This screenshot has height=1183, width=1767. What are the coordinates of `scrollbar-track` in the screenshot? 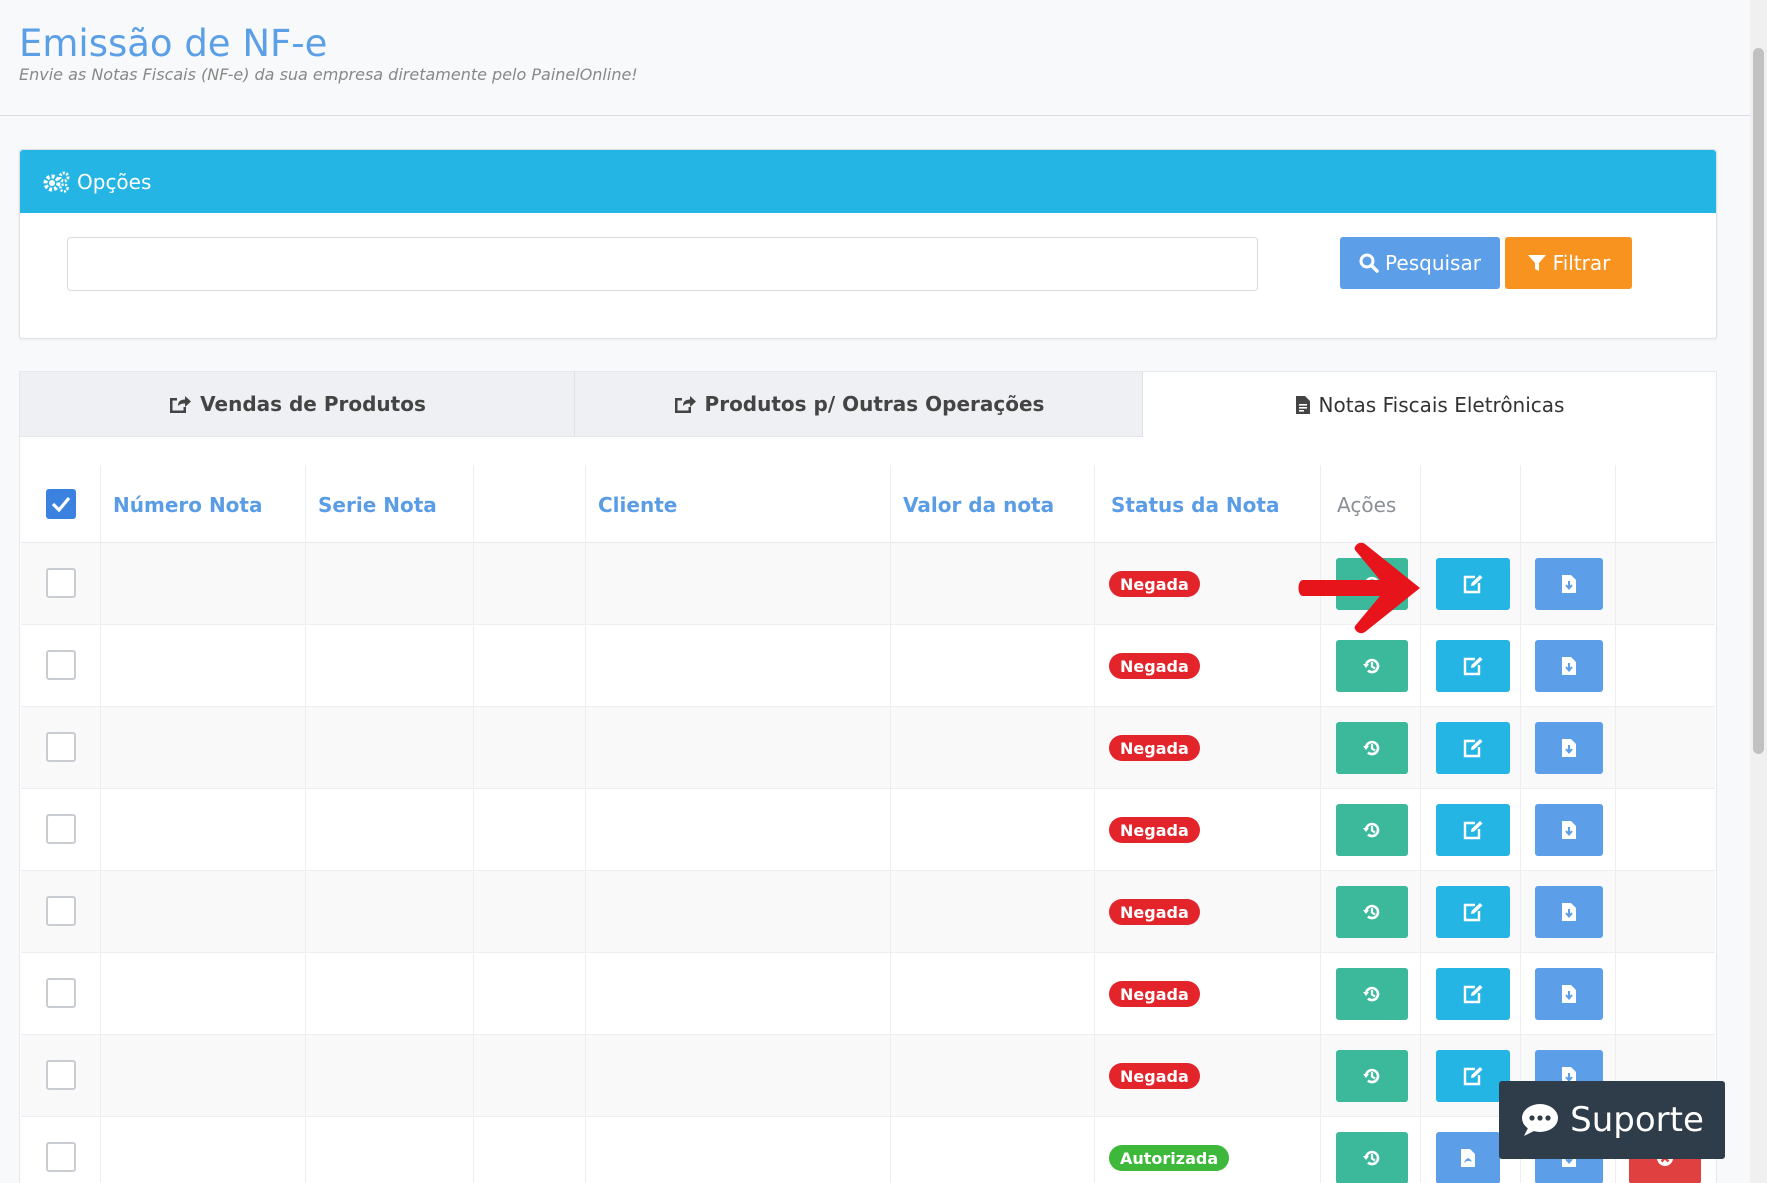 It's located at (1758, 591).